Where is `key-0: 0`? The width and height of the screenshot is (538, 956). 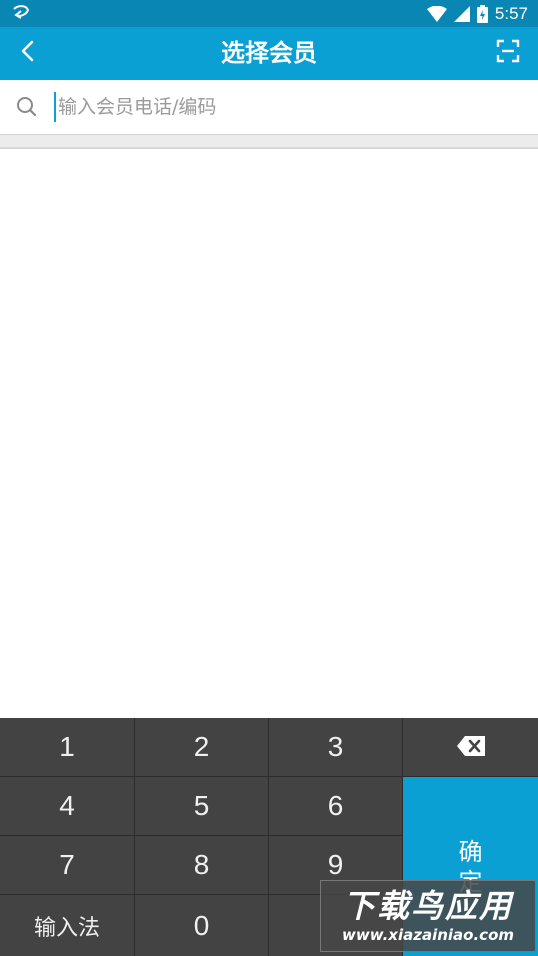 key-0: 0 is located at coordinates (202, 925).